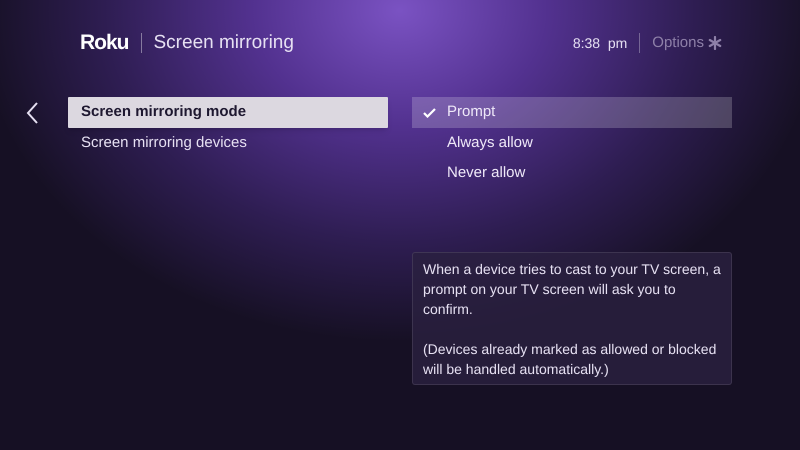 This screenshot has height=450, width=800. What do you see at coordinates (572, 173) in the screenshot?
I see `option-item: Never allow` at bounding box center [572, 173].